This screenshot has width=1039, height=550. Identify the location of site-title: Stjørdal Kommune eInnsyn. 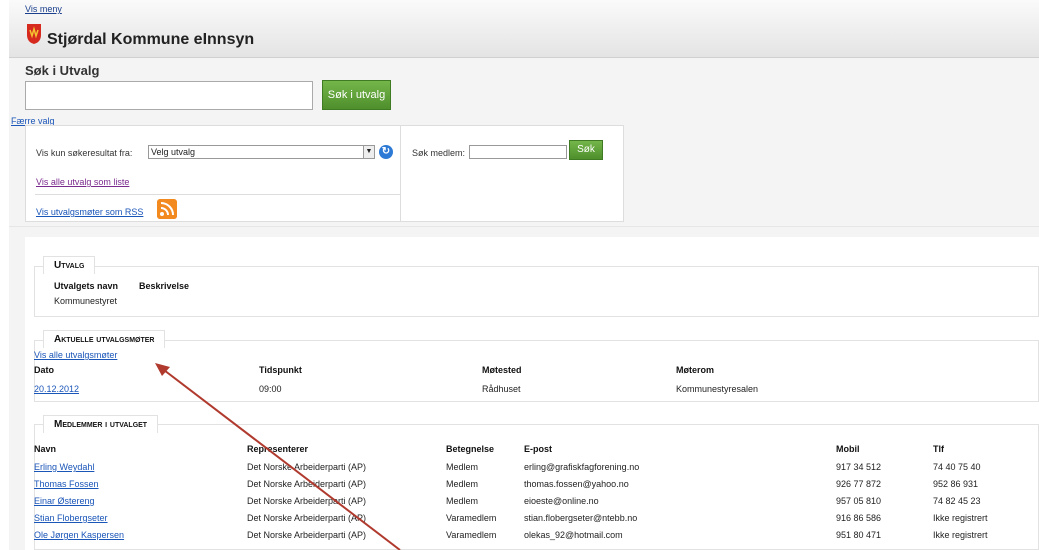
(151, 39).